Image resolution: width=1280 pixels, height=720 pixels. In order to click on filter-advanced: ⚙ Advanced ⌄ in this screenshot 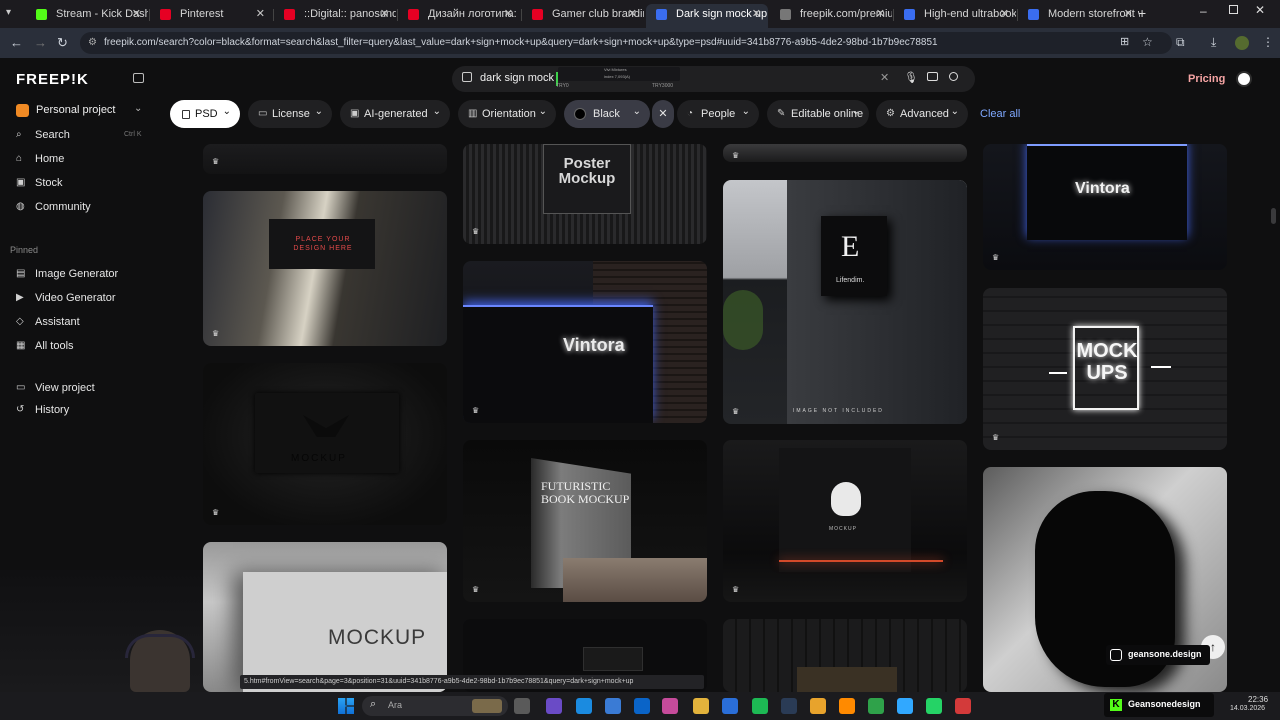, I will do `click(922, 114)`.